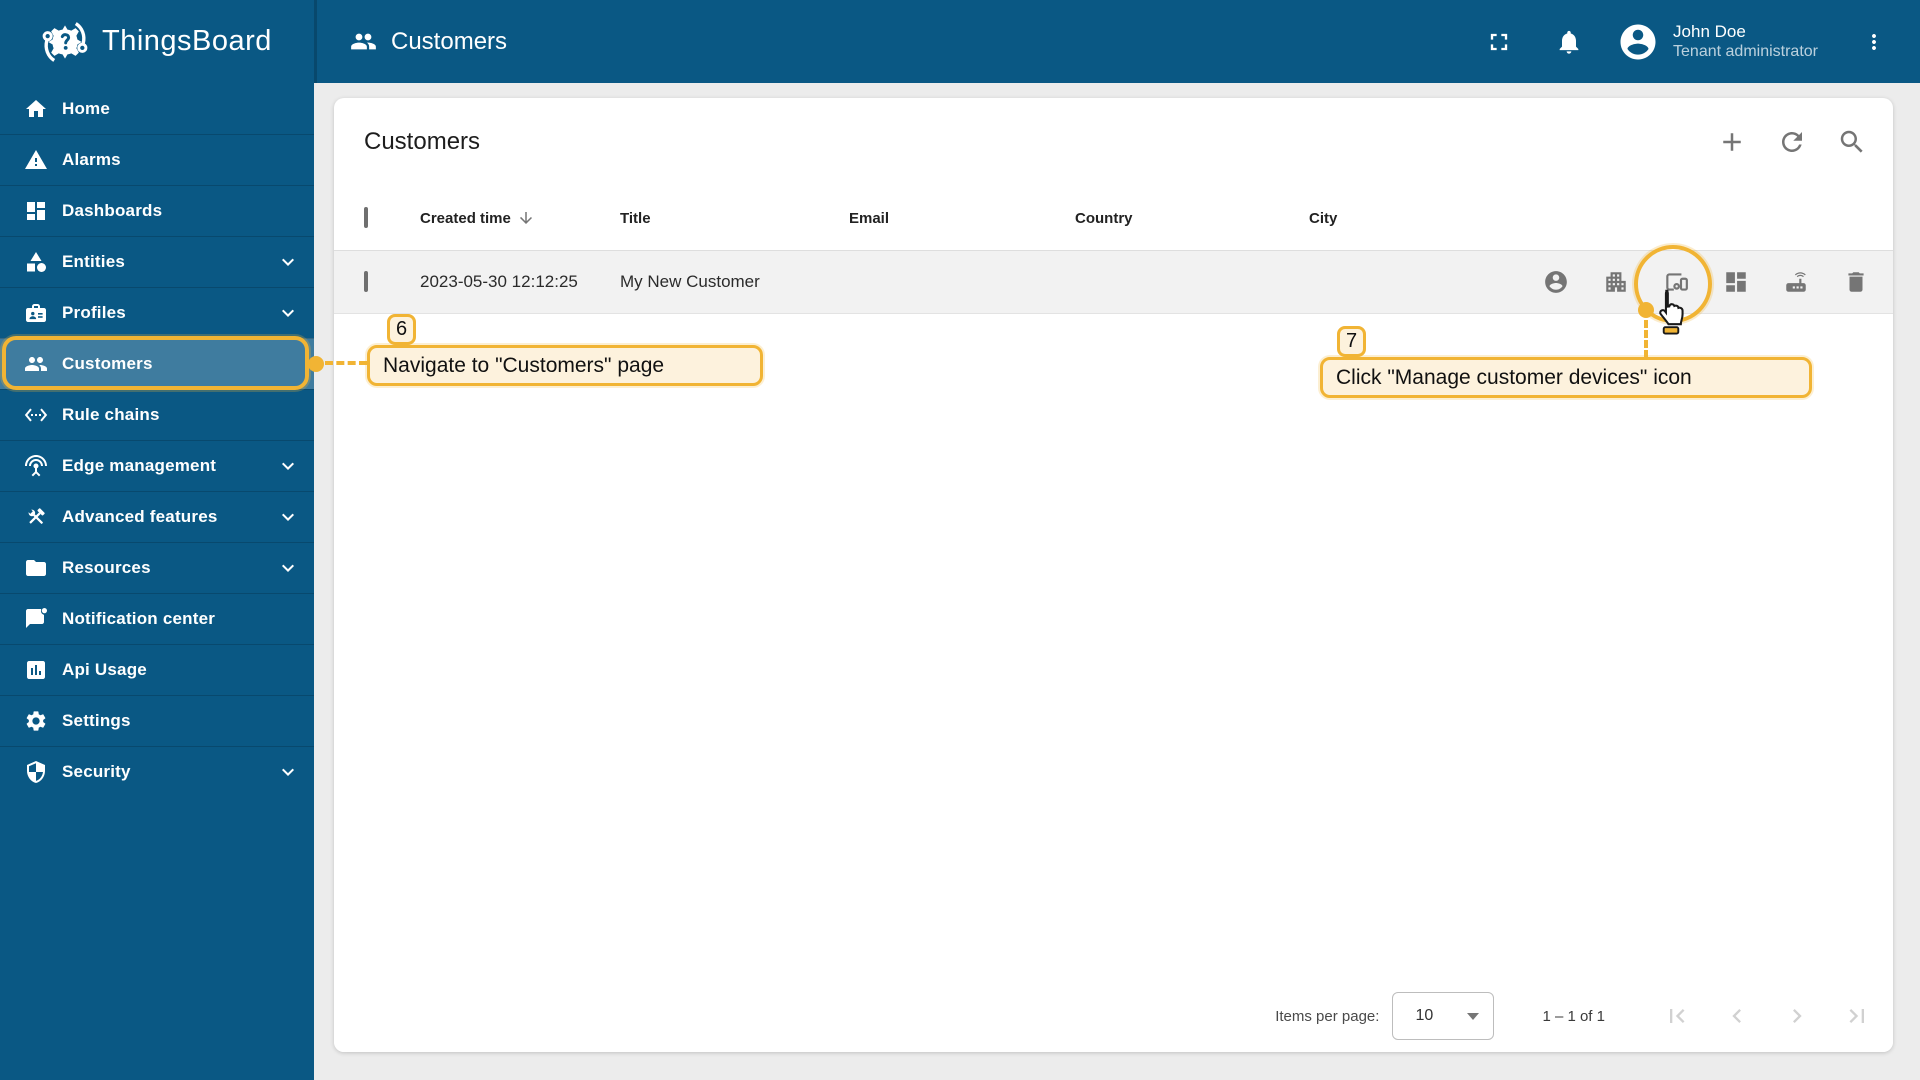  I want to click on sidebar-item-notification-center: Notification center, so click(157, 618).